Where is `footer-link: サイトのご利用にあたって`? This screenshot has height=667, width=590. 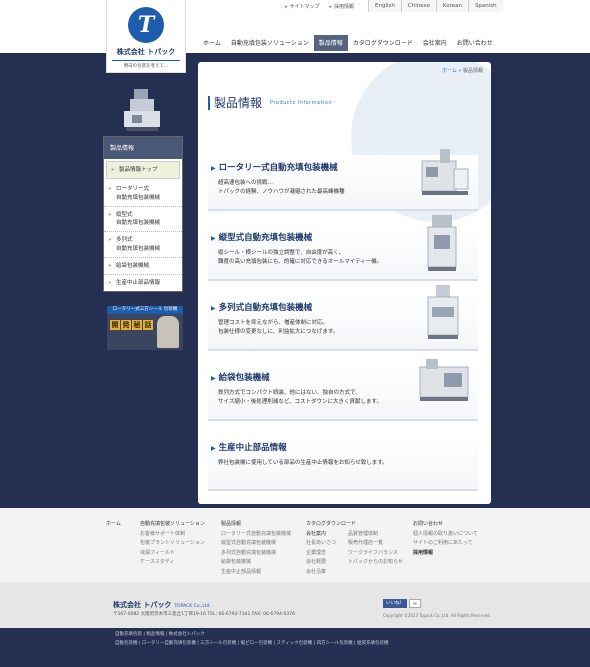
footer-link: サイトのご利用にあたって is located at coordinates (445, 544).